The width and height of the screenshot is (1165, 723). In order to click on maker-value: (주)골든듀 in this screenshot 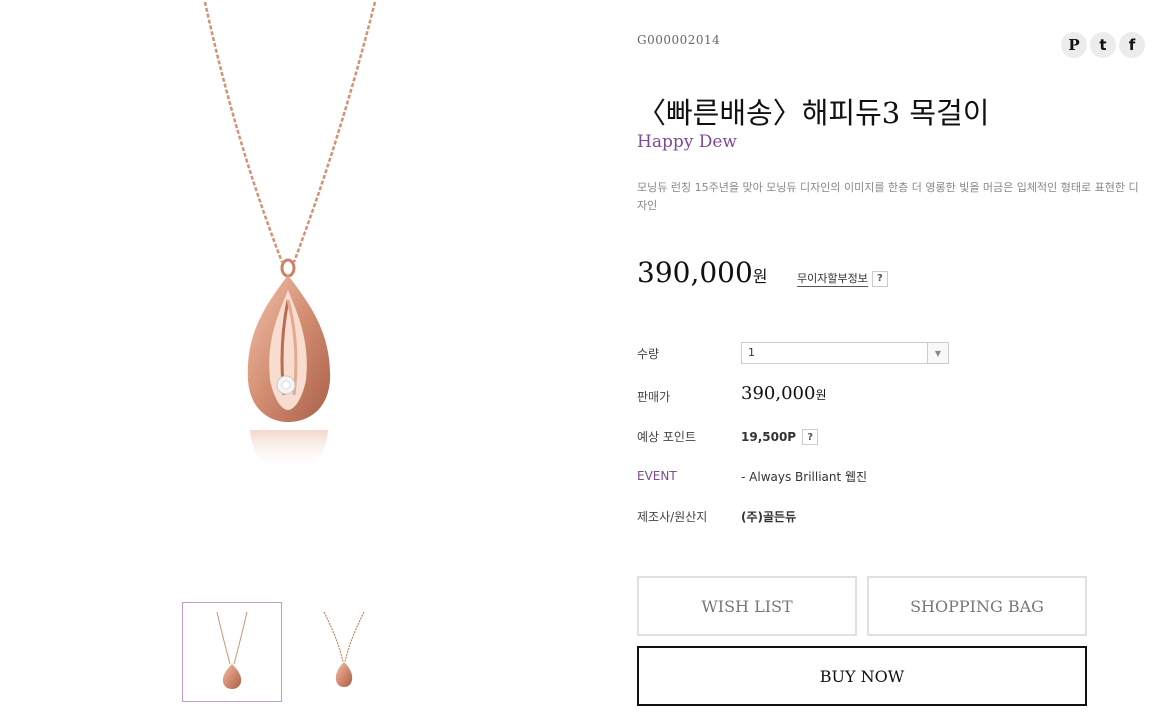, I will do `click(769, 517)`.